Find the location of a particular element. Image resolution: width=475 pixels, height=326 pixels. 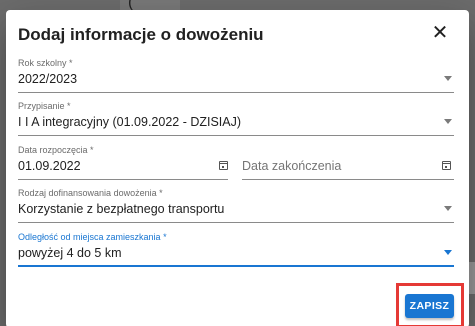

end-date-underline is located at coordinates (348, 179).